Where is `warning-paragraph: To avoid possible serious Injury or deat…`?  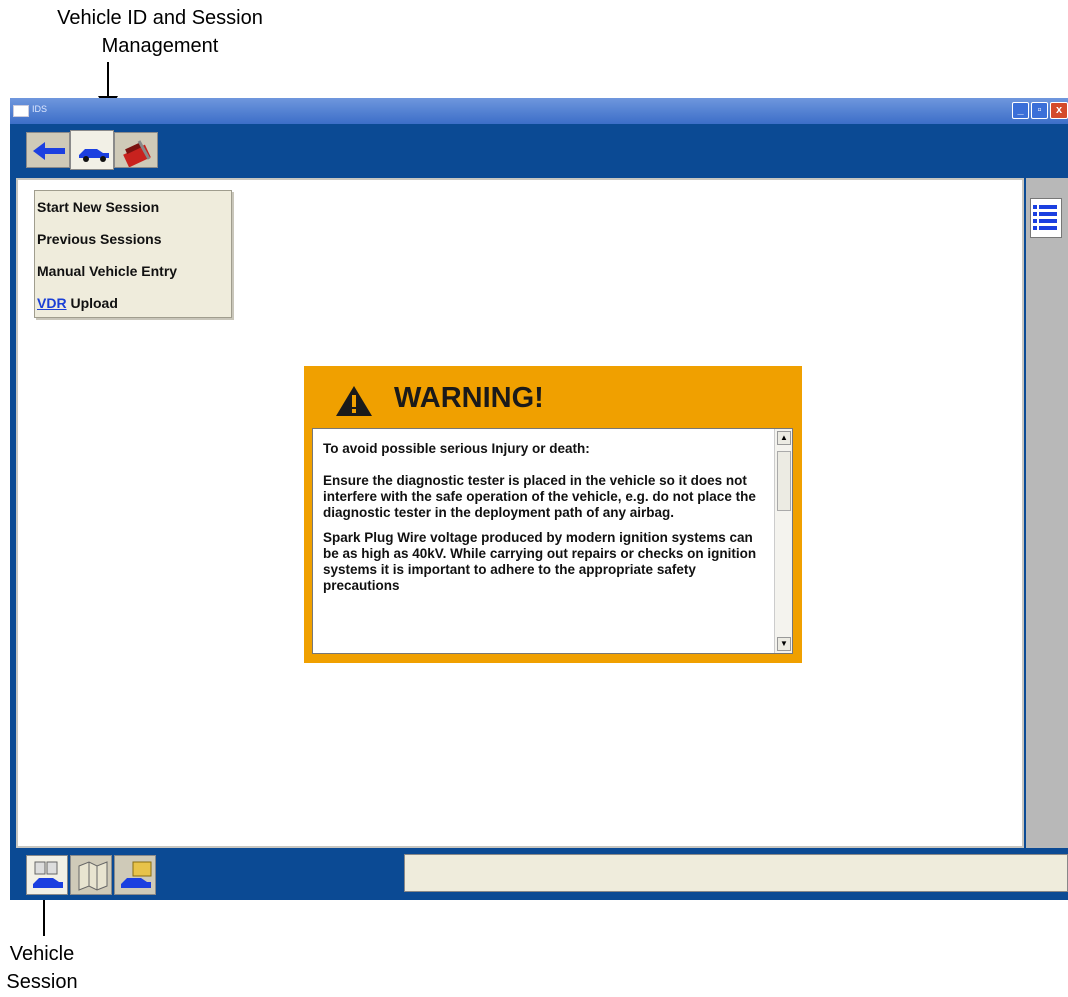 warning-paragraph: To avoid possible serious Injury or deat… is located at coordinates (456, 448).